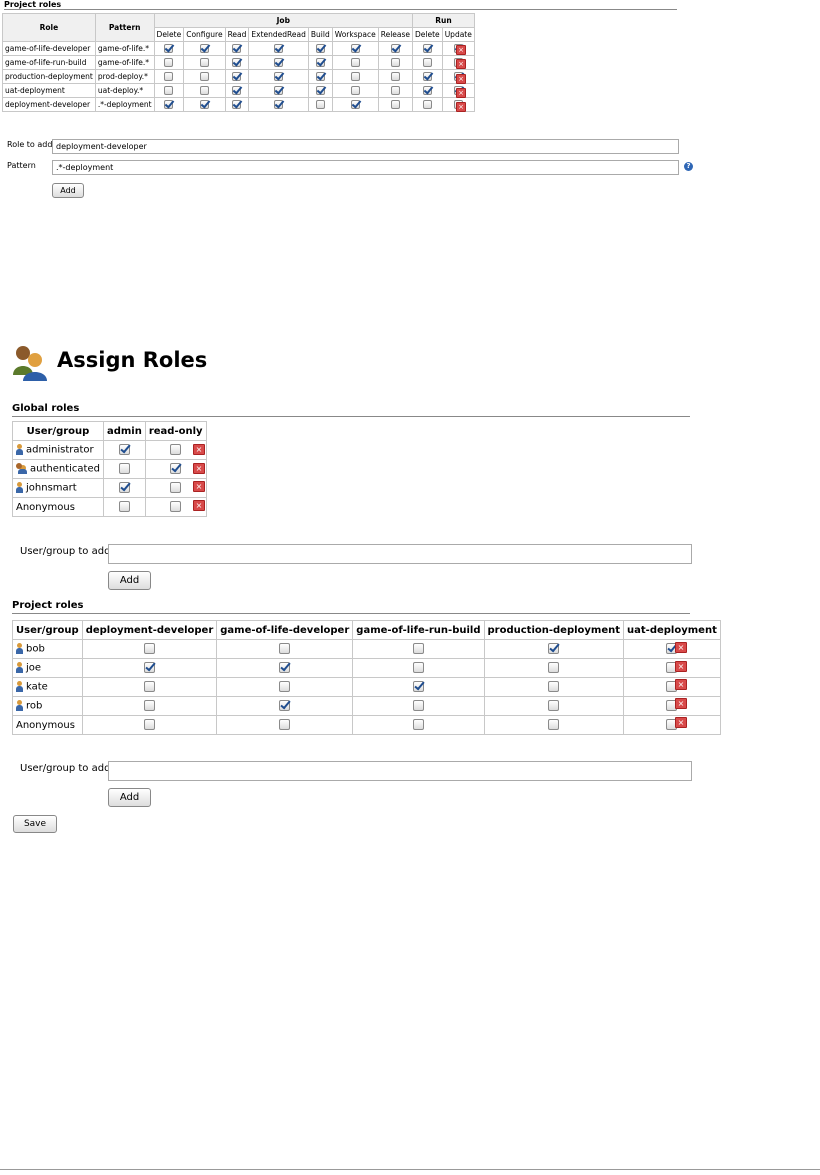 The height and width of the screenshot is (1175, 820). I want to click on save-button: Save, so click(35, 824).